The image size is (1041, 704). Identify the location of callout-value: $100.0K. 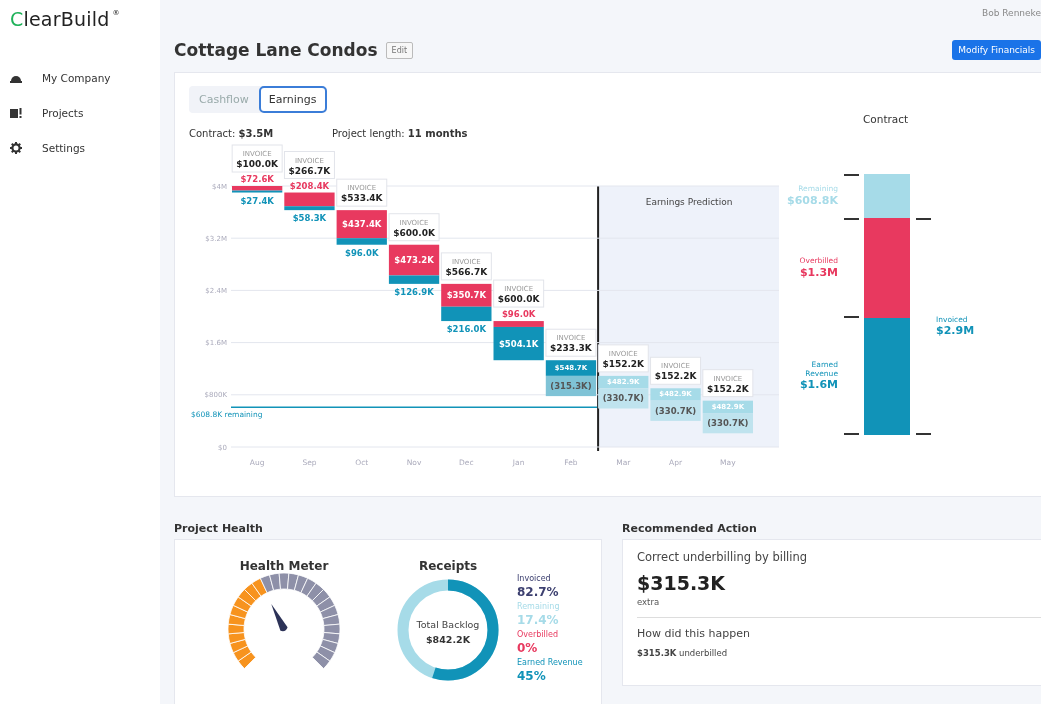
(257, 164).